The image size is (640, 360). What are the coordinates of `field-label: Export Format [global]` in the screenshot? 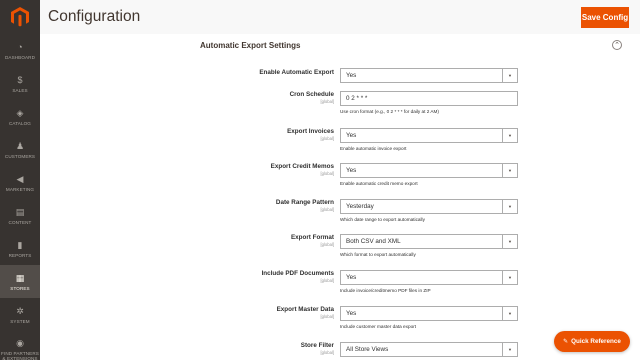 It's located at (267, 240).